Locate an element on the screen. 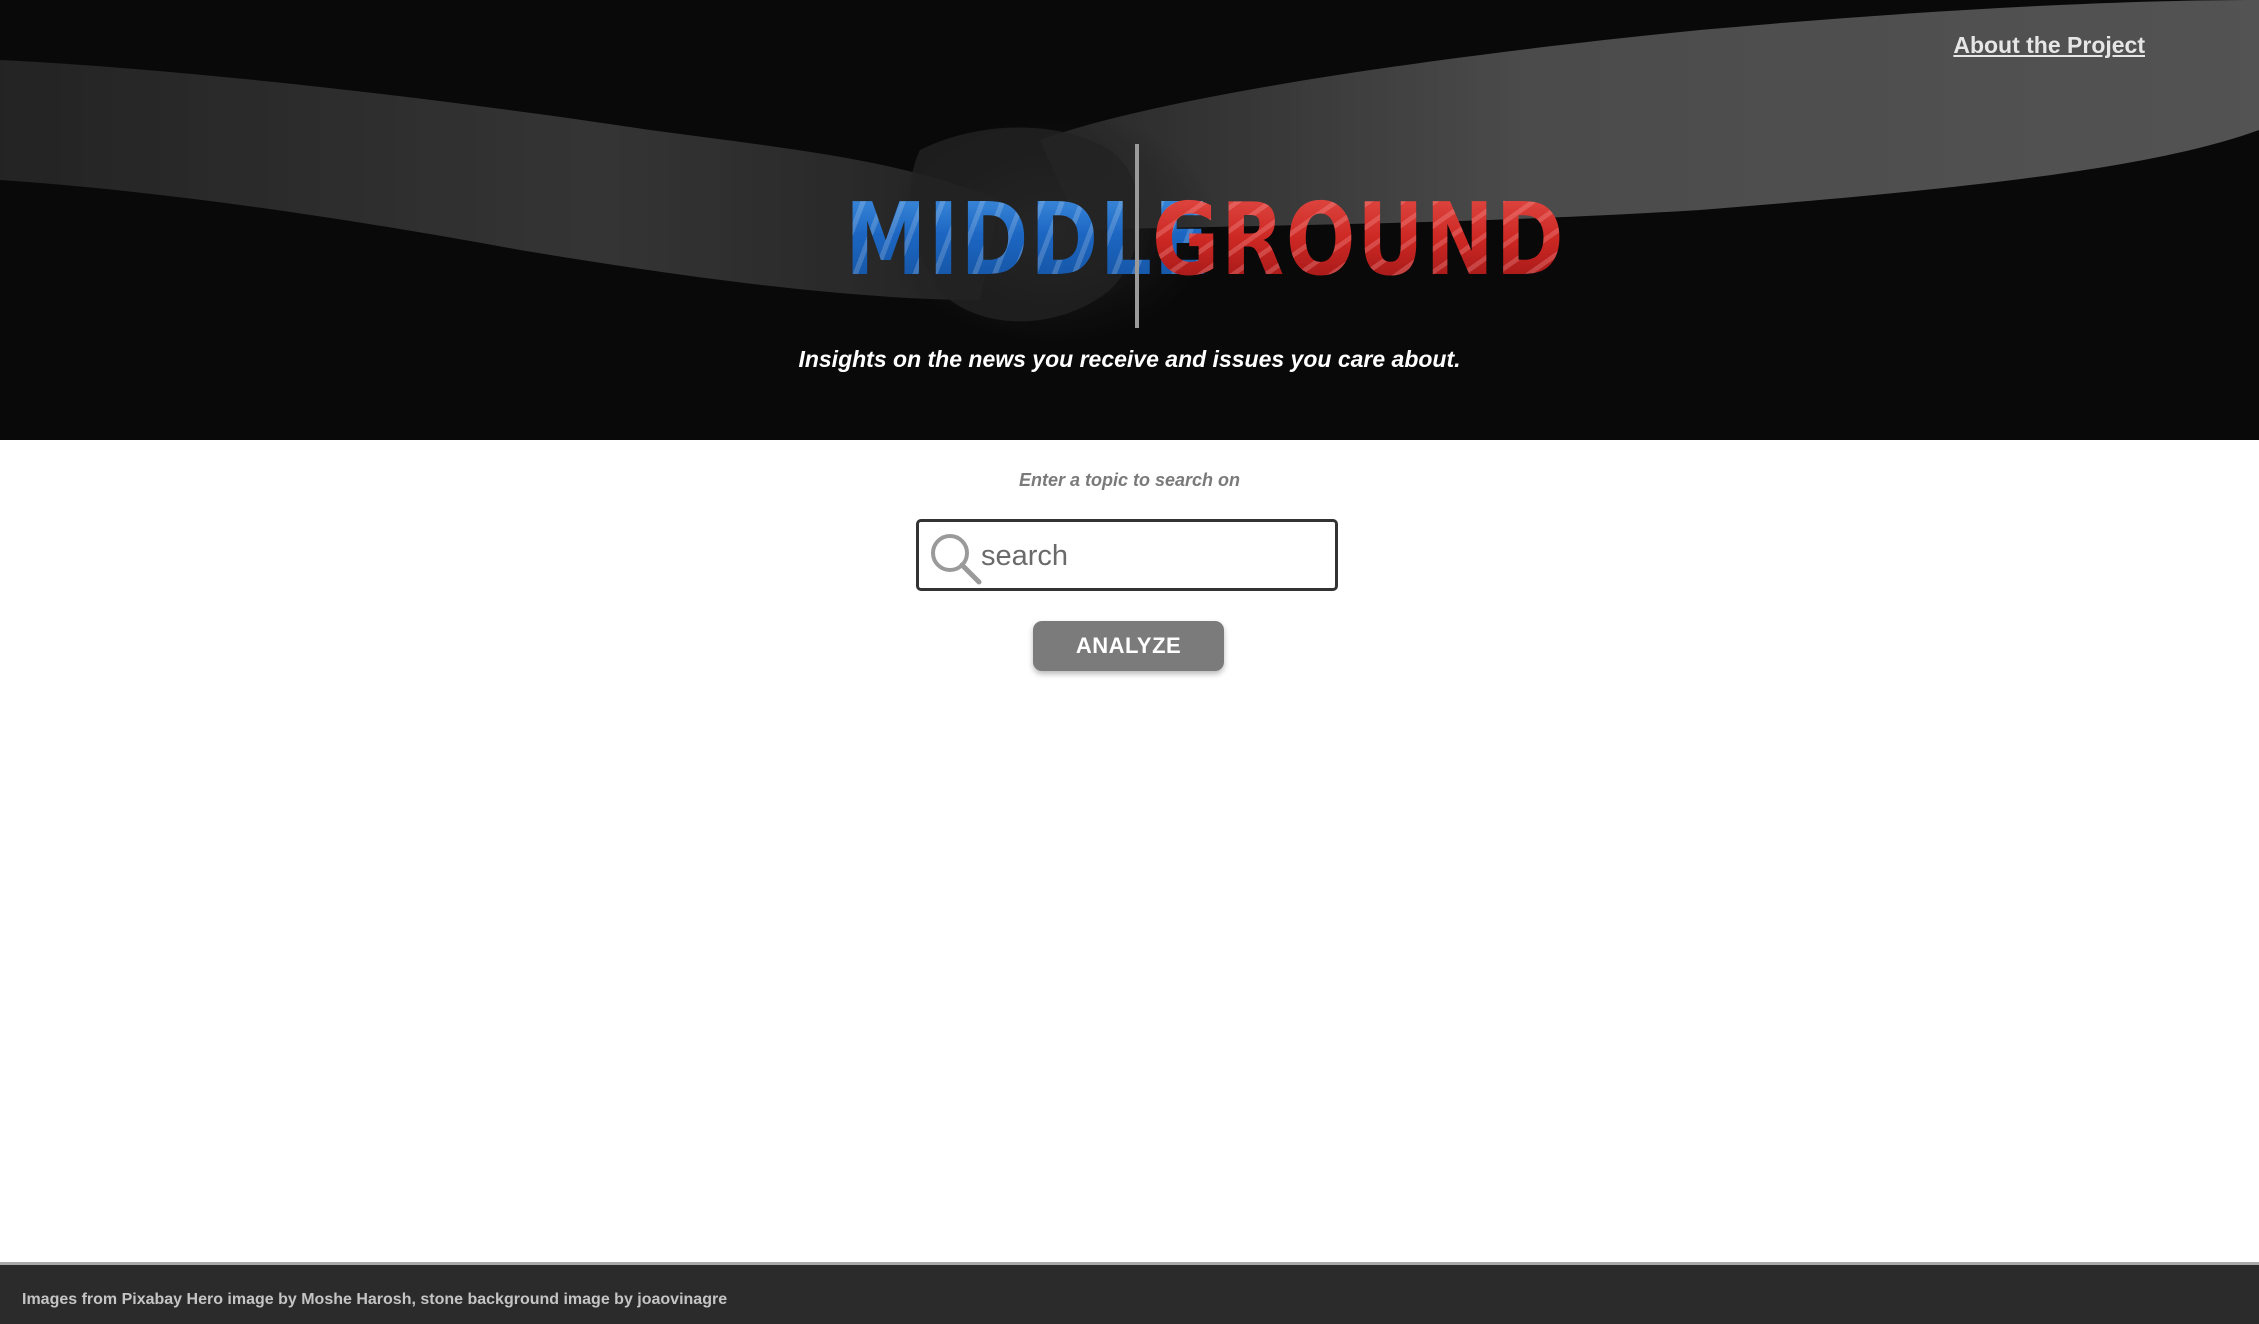  about-project-link: About the Project is located at coordinates (2049, 45).